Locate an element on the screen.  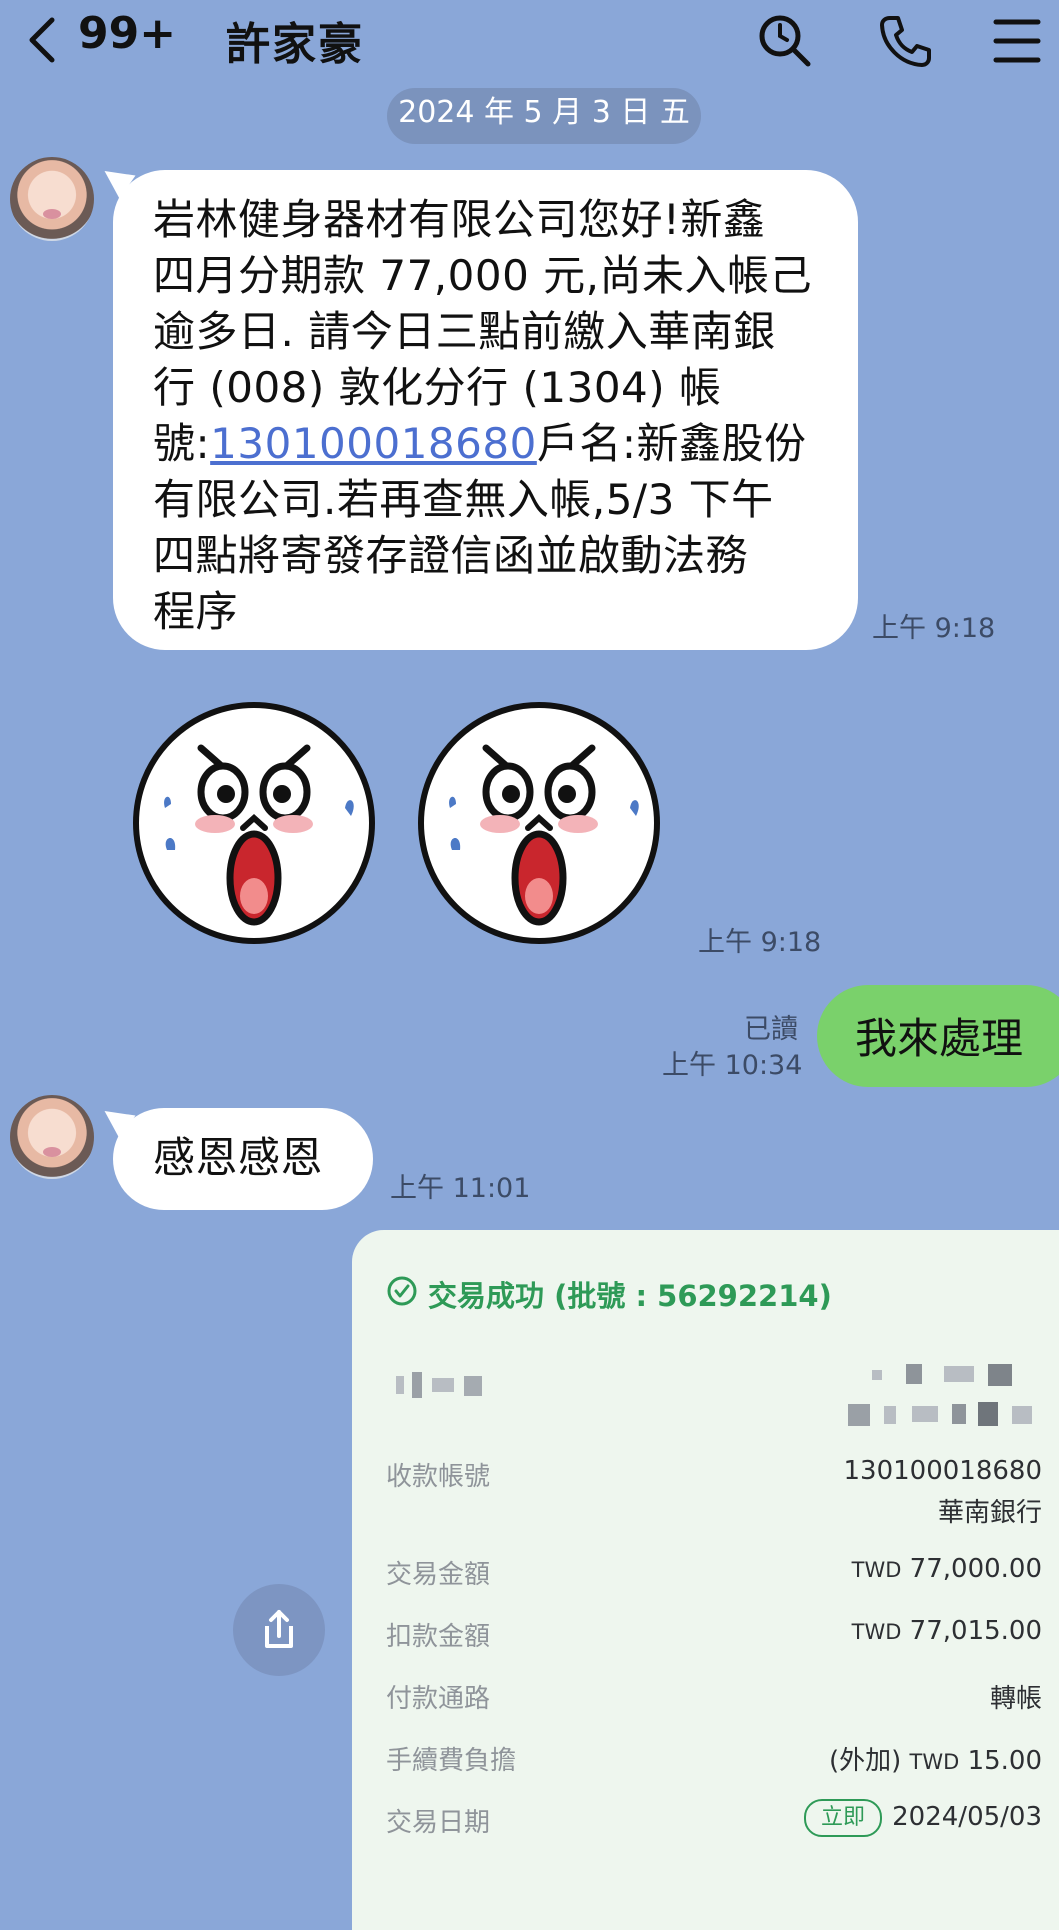
back-button is located at coordinates (44, 40).